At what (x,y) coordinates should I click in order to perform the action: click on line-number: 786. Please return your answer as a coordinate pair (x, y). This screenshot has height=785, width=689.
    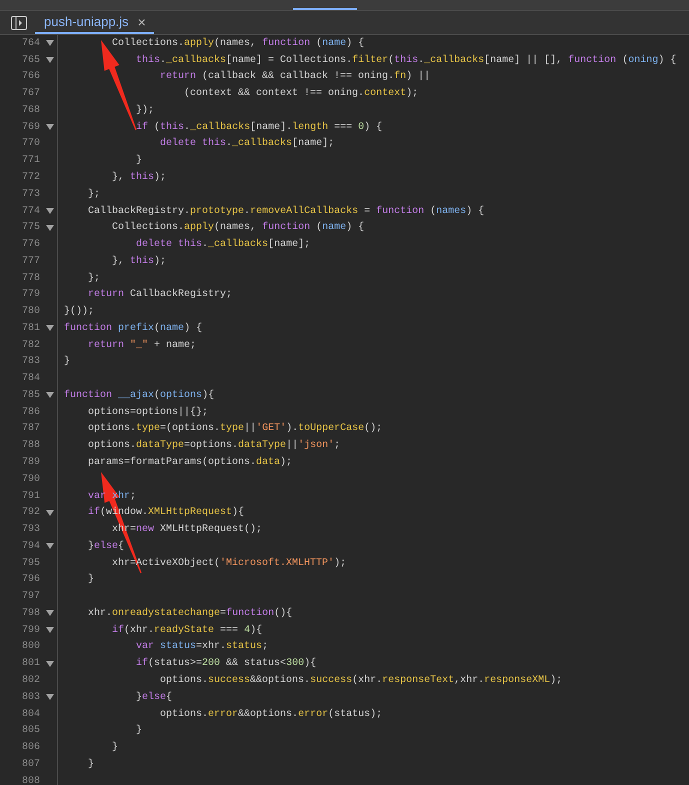
    Looking at the image, I should click on (30, 412).